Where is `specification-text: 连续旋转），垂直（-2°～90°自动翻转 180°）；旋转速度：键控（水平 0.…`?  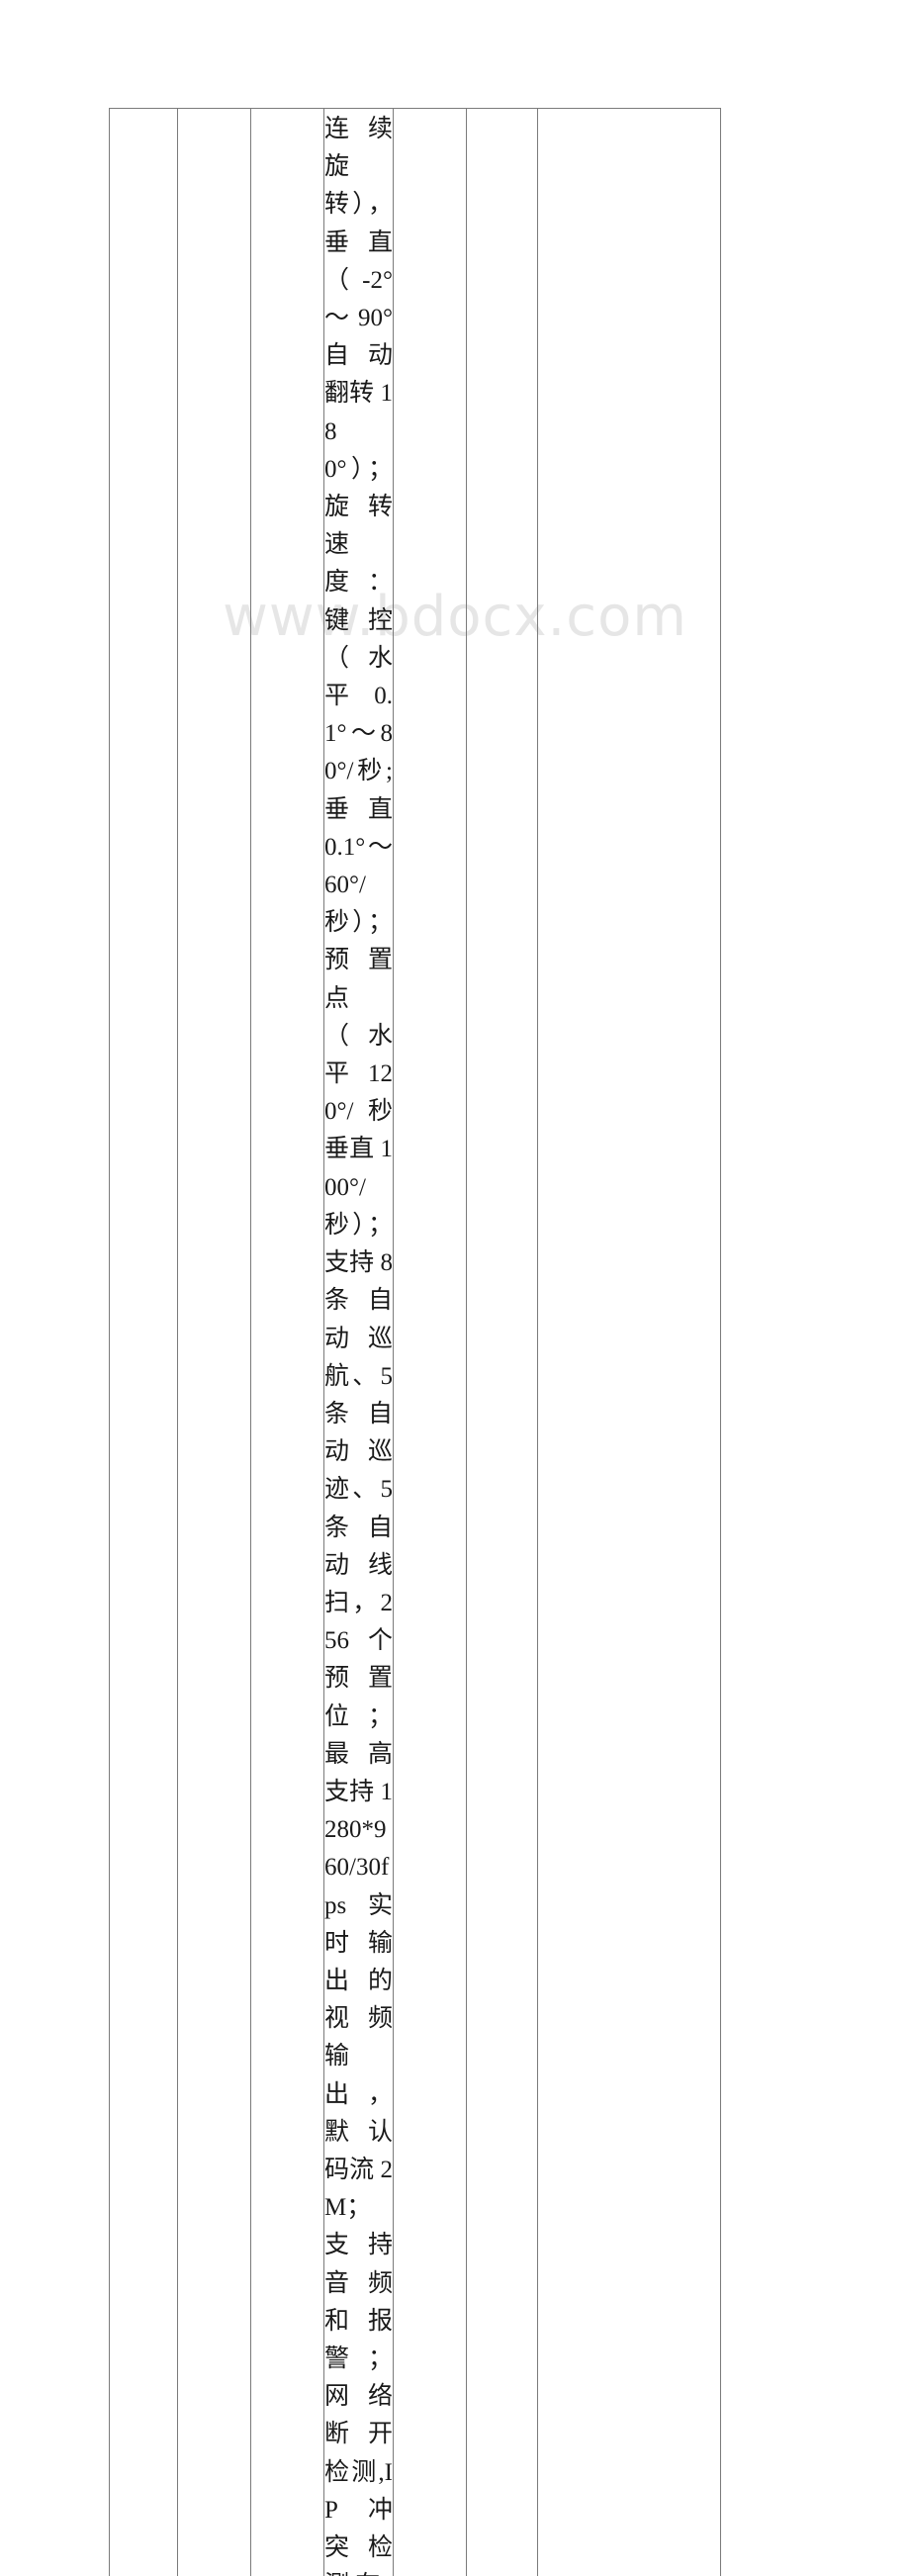 specification-text: 连续旋转），垂直（-2°～90°自动翻转 180°）；旋转速度：键控（水平 0.… is located at coordinates (358, 1343).